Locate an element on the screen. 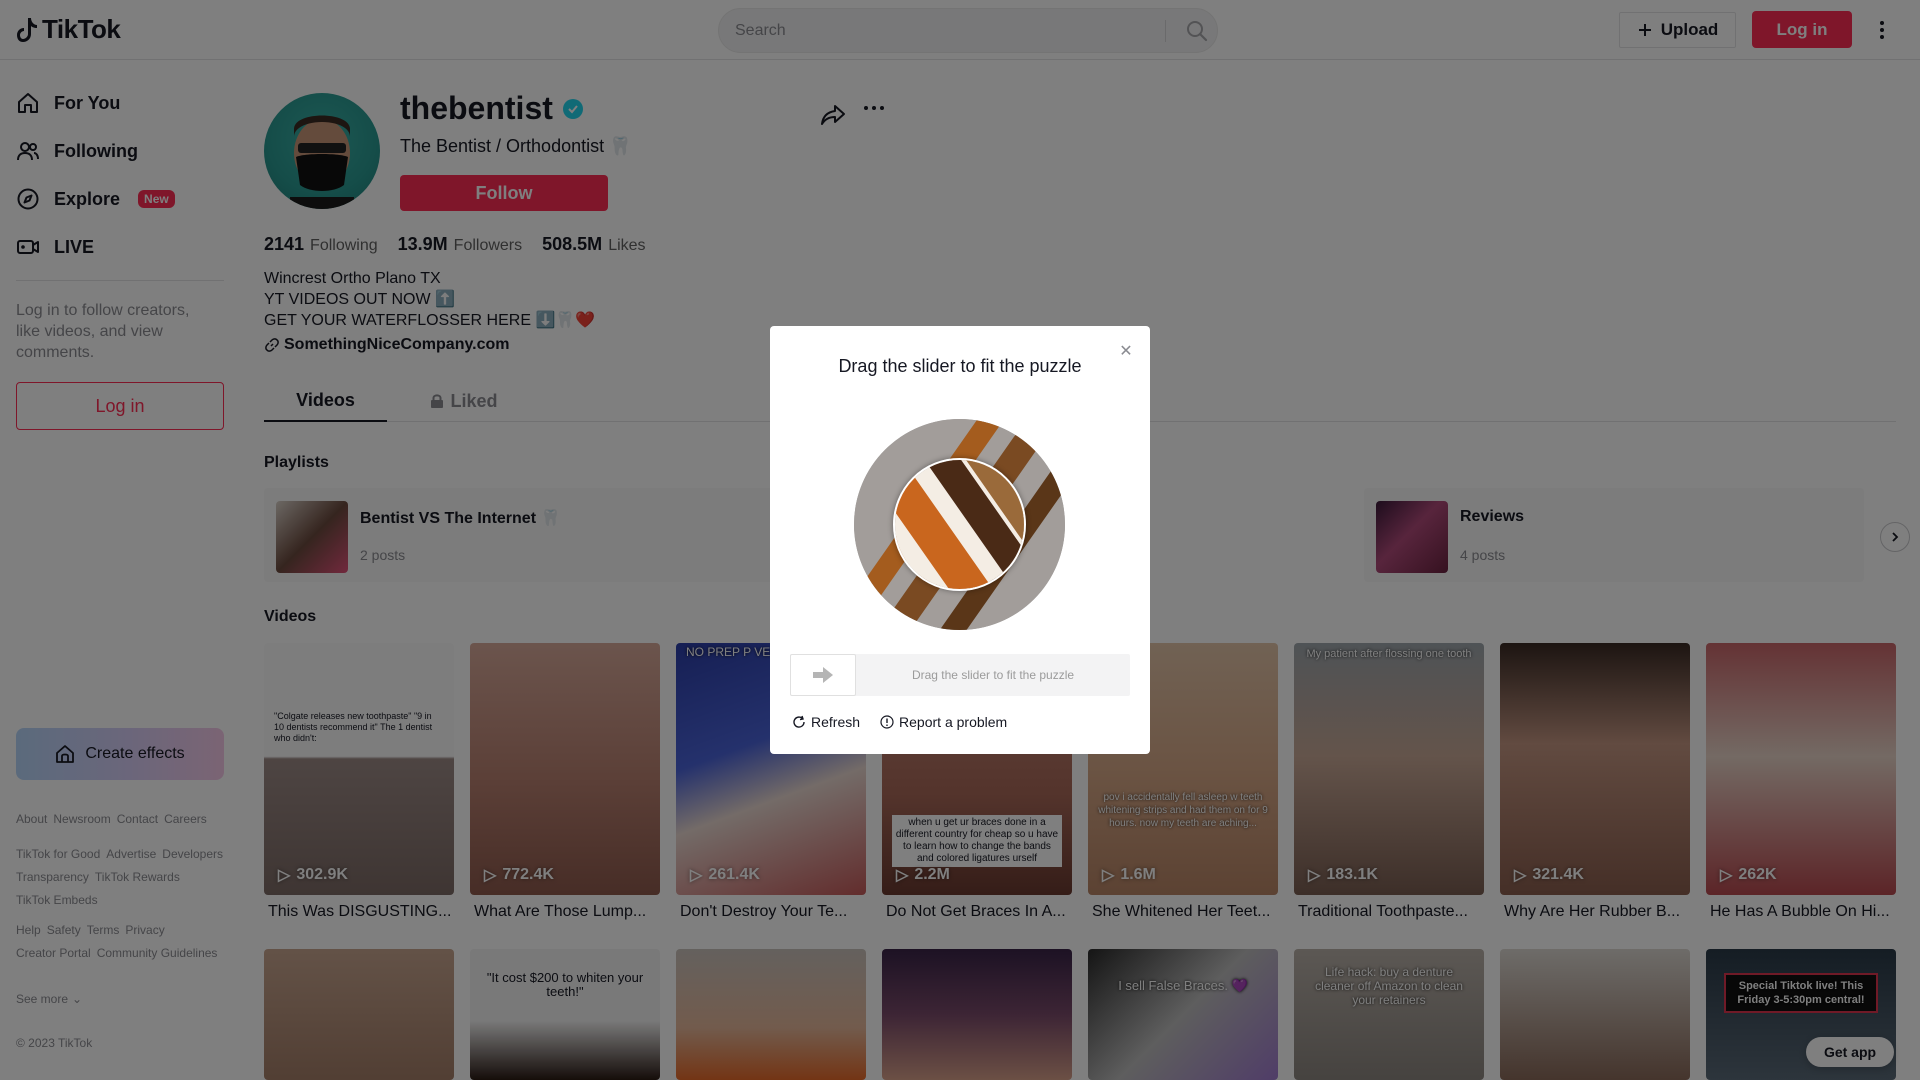 Image resolution: width=1920 pixels, height=1080 pixels. arrow-right-icon is located at coordinates (823, 675).